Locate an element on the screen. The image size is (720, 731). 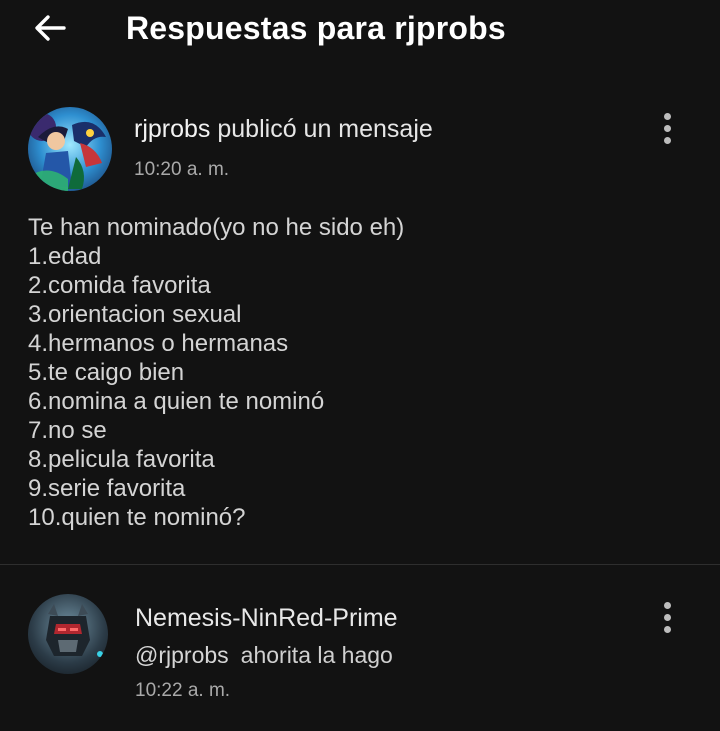
post-body-line: 1.edad is located at coordinates (65, 256).